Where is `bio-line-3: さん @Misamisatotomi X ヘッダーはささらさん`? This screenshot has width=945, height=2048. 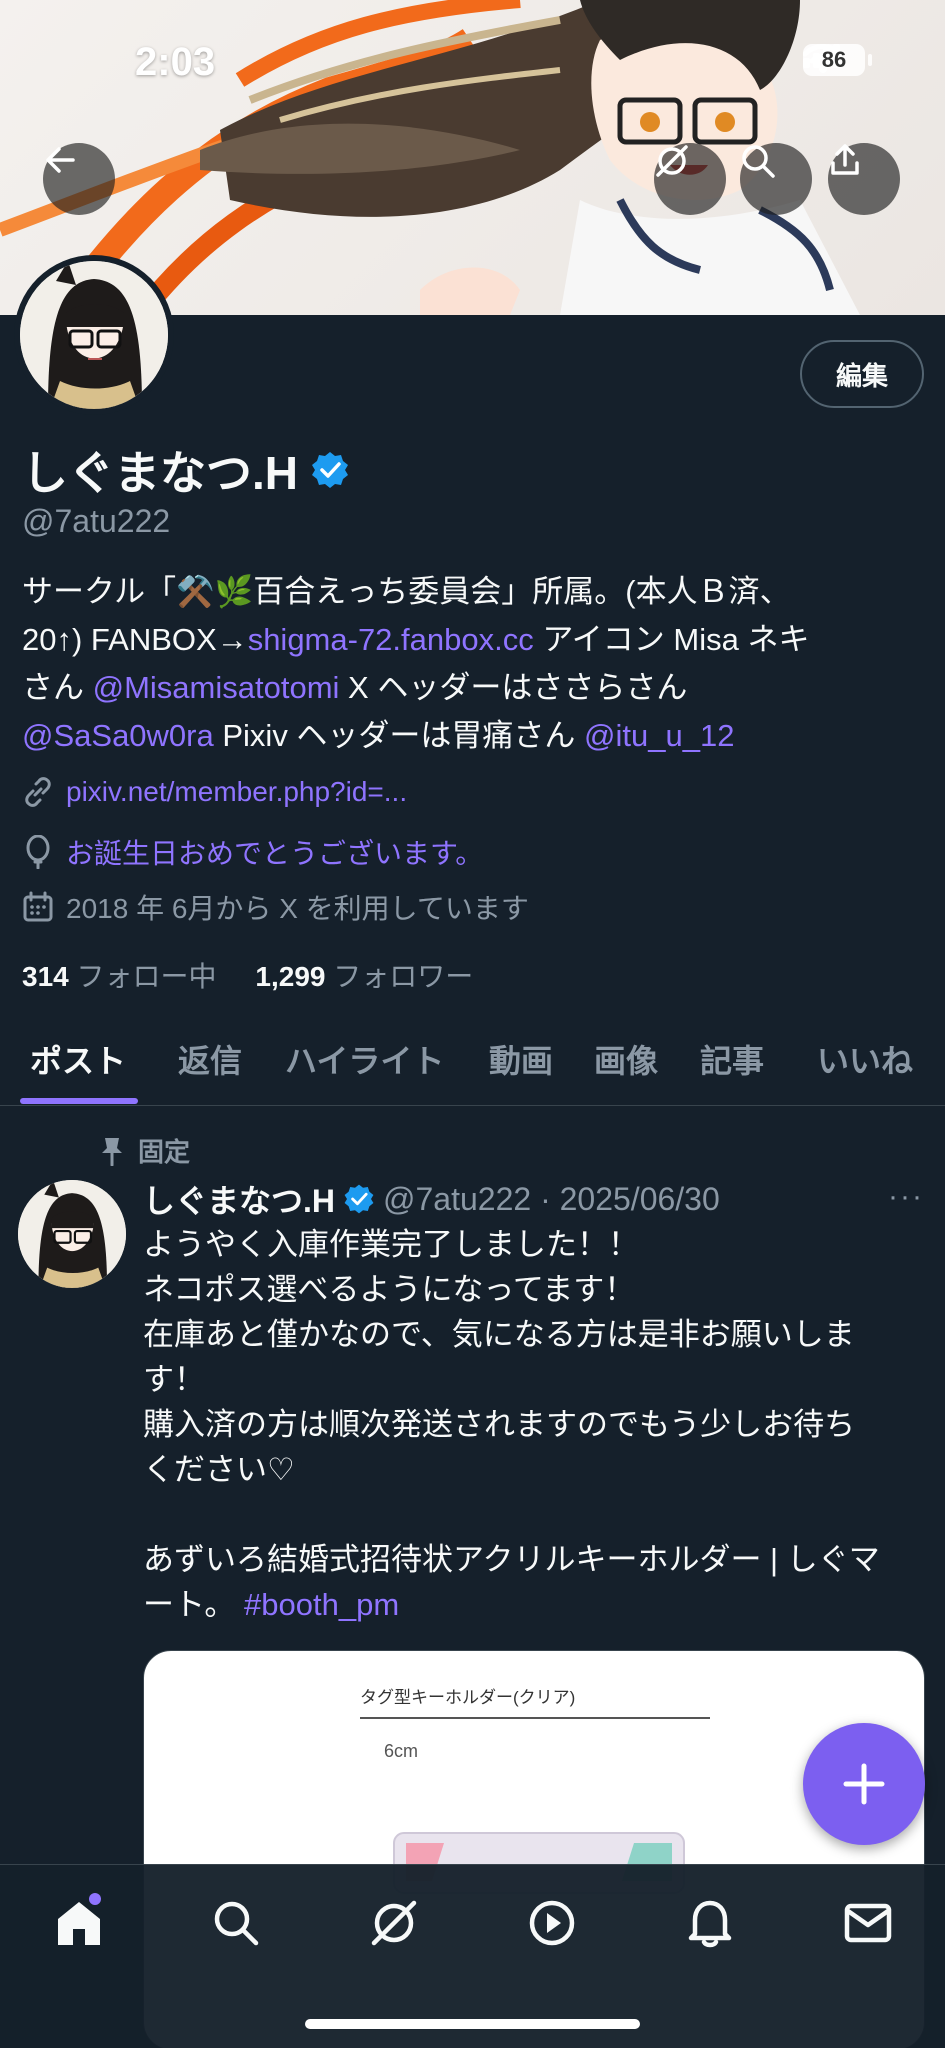 bio-line-3: さん @Misamisatotomi X ヘッダーはささらさん is located at coordinates (472, 688).